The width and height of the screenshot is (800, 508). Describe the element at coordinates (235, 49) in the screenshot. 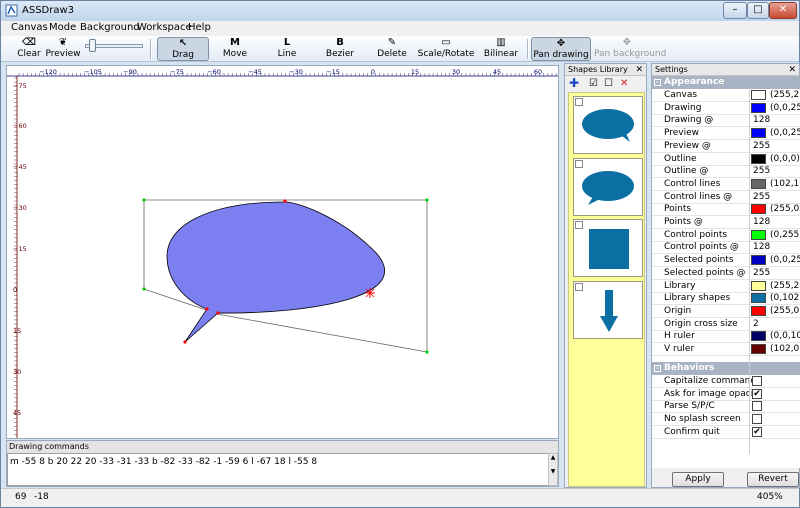

I see `move-mode-button: M Move` at that location.